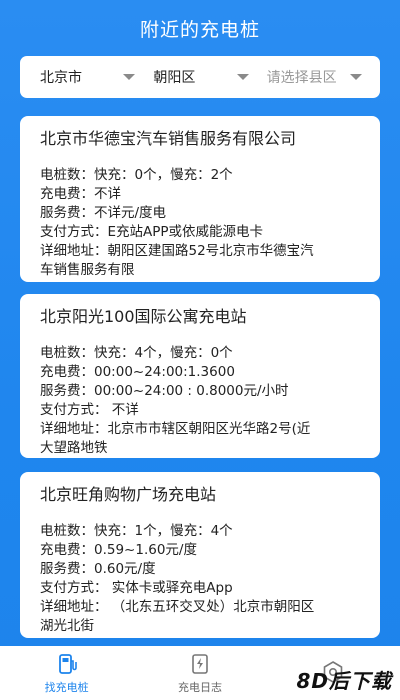 The height and width of the screenshot is (700, 400). I want to click on county-select: 请选择县区, so click(313, 77).